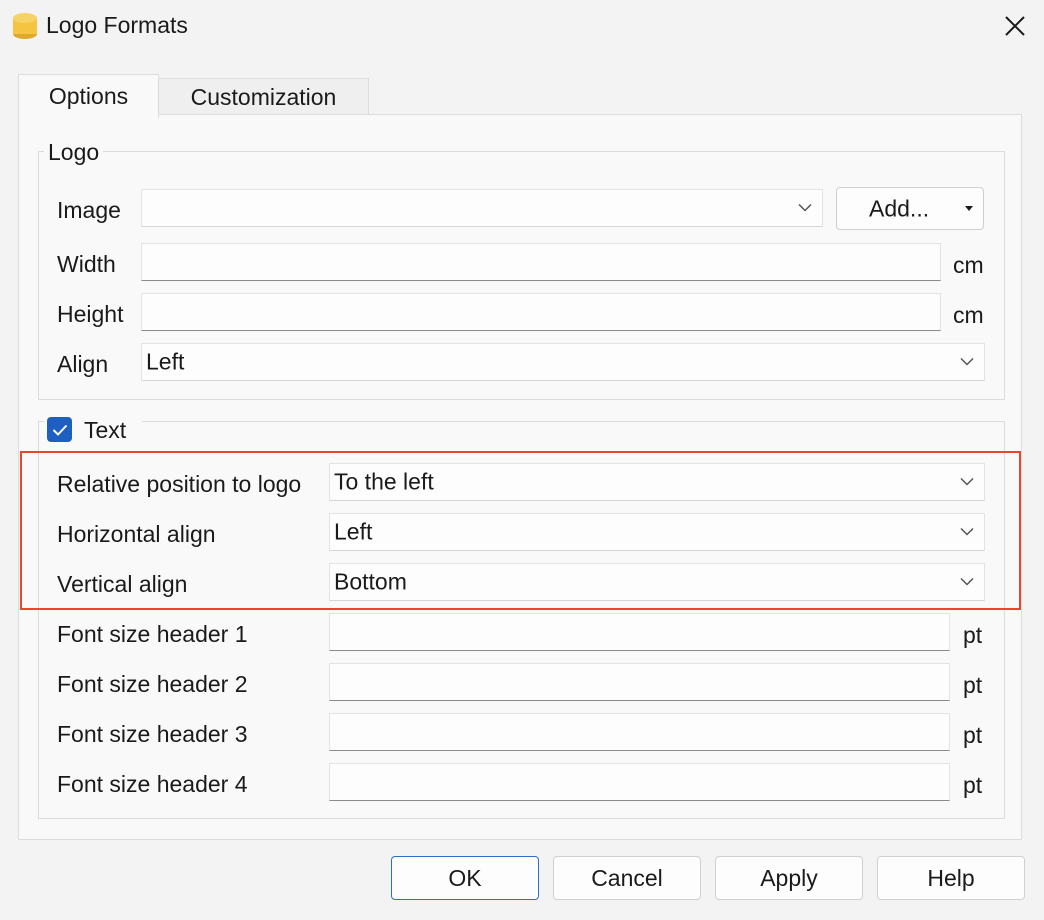 The height and width of the screenshot is (920, 1044). Describe the element at coordinates (973, 735) in the screenshot. I see `font-size-header-3-unit: pt` at that location.